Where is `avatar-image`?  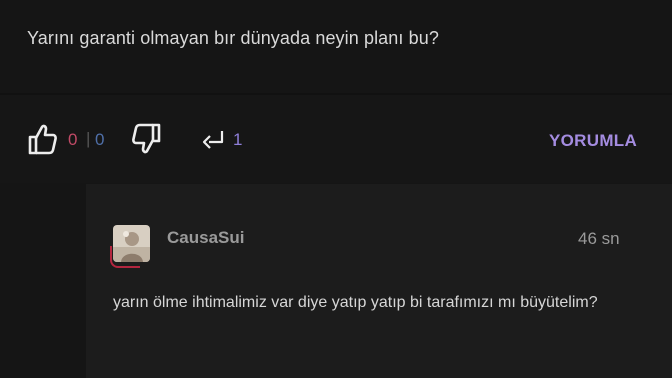 avatar-image is located at coordinates (131, 243).